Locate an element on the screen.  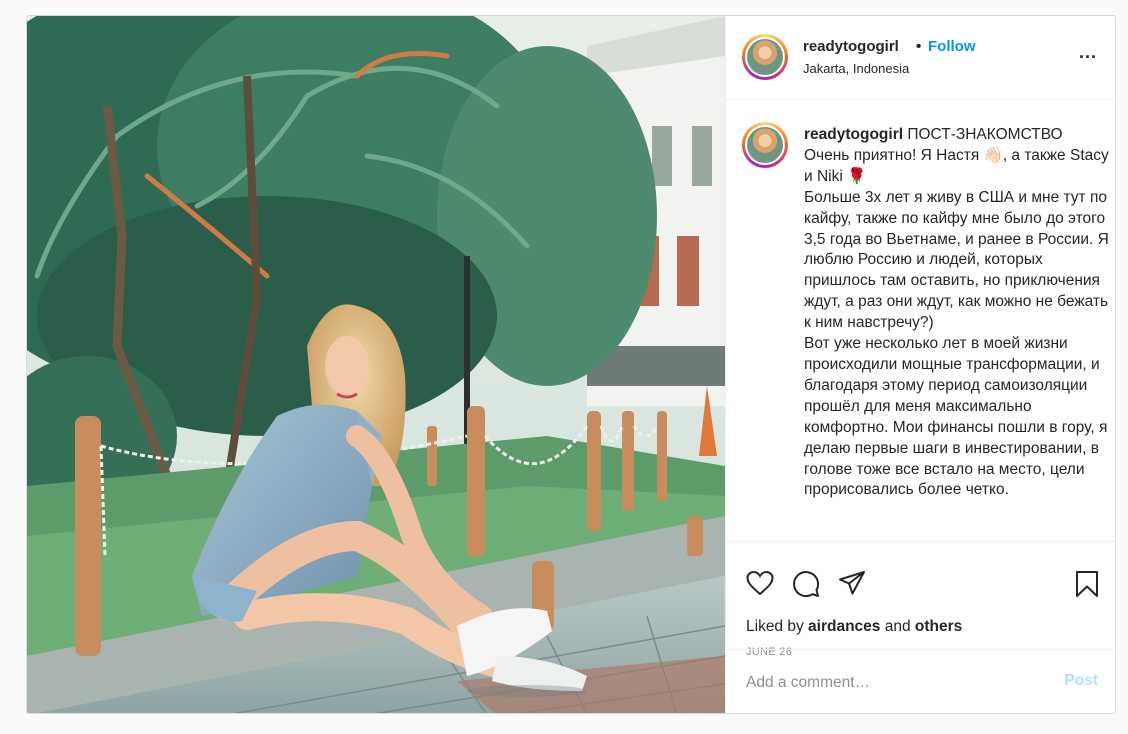
paper-plane-icon is located at coordinates (852, 583).